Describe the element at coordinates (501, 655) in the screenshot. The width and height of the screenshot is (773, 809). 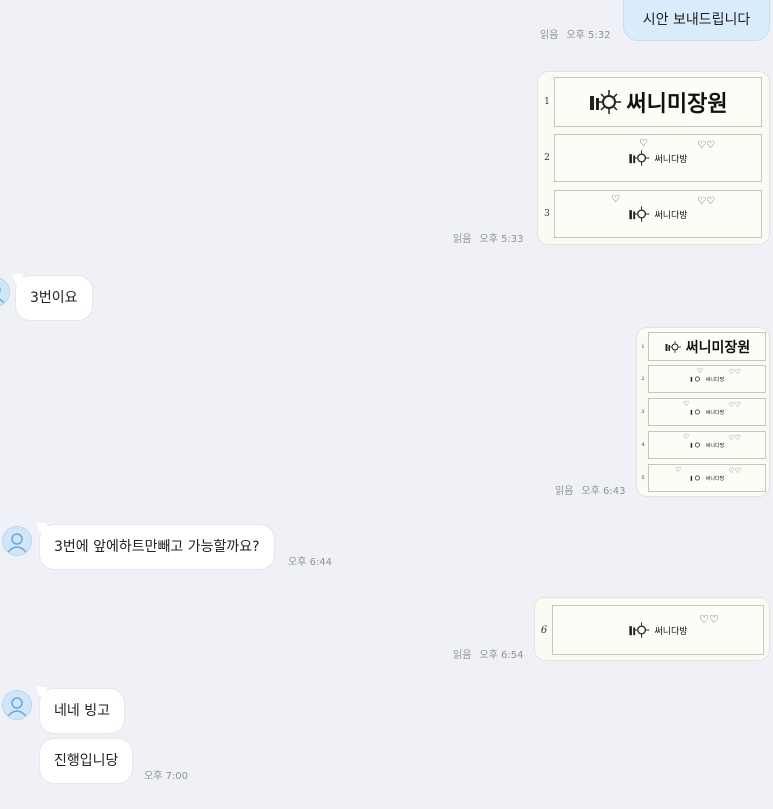
I see `message-time: 오후 6:54` at that location.